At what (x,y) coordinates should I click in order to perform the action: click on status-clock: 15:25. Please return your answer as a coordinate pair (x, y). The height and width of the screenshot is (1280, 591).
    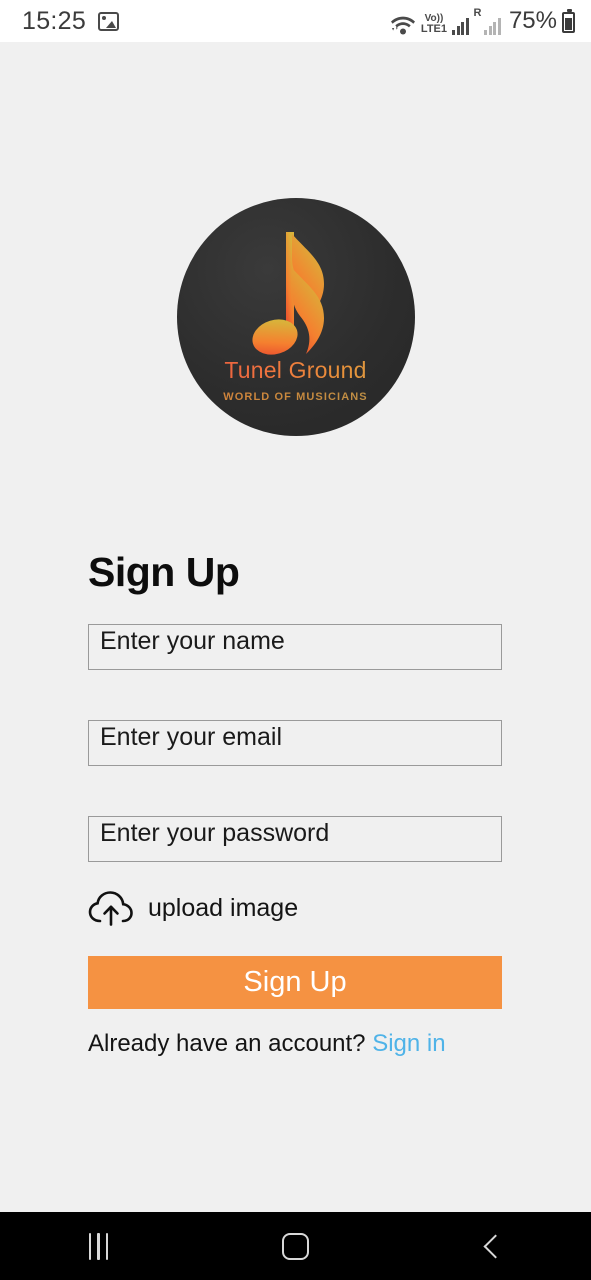
    Looking at the image, I should click on (54, 20).